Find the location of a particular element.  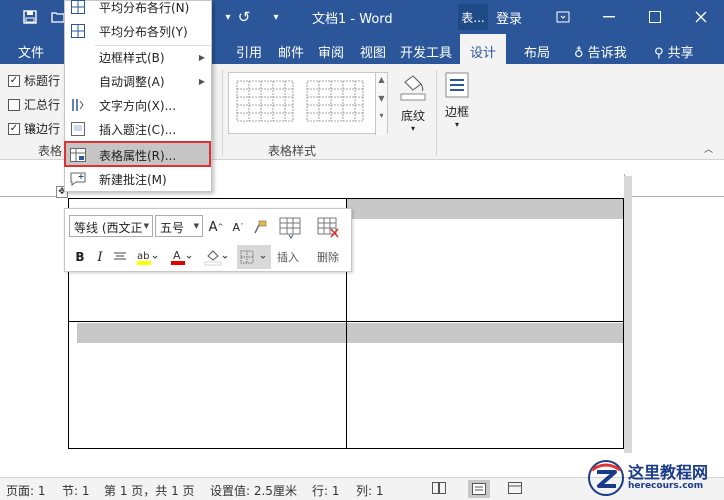

align-center-icon is located at coordinates (120, 257).